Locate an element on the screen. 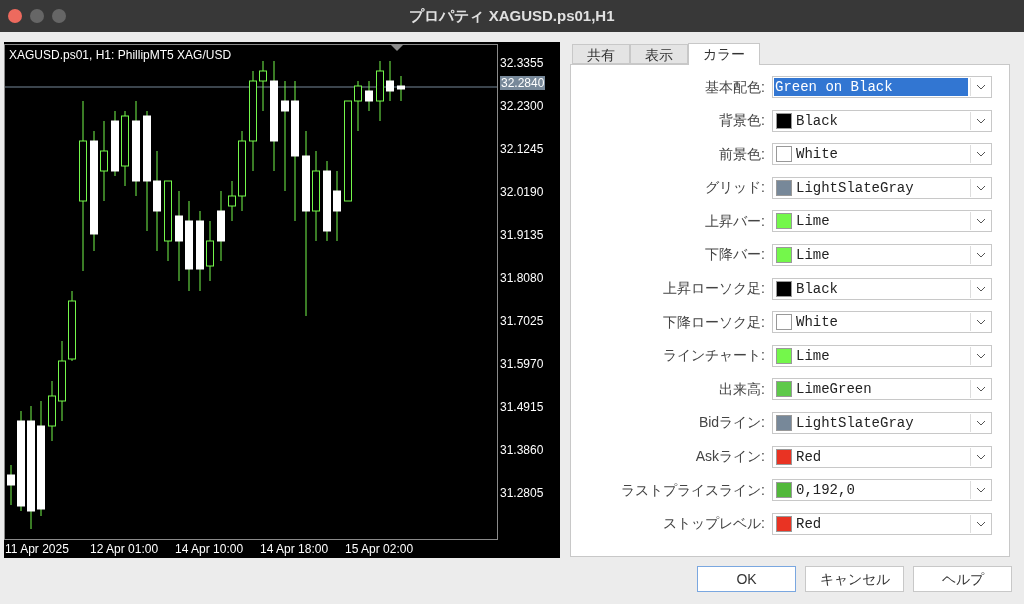 This screenshot has width=1024, height=604. price-label: 31.7025 is located at coordinates (522, 321).